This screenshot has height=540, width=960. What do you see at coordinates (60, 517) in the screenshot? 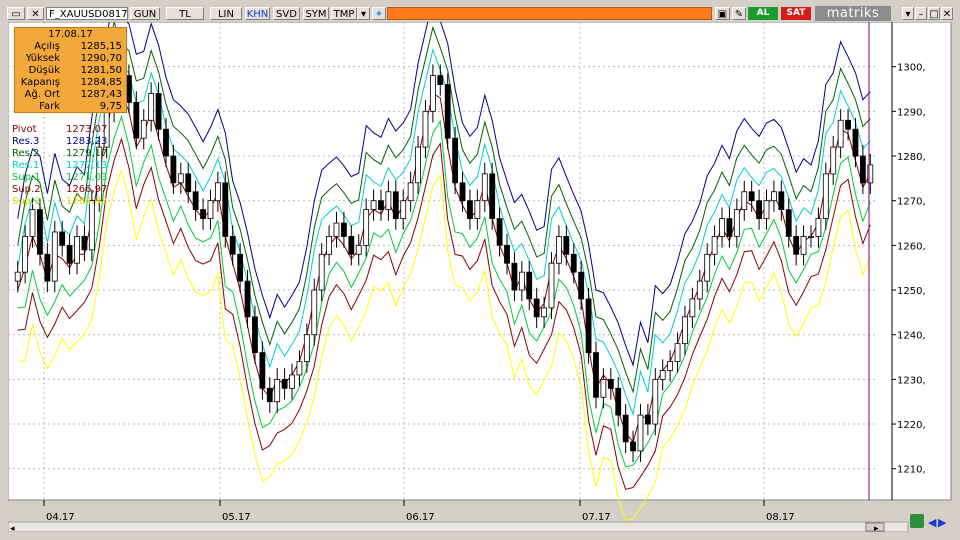
I see `x-tick-label: 04.17` at bounding box center [60, 517].